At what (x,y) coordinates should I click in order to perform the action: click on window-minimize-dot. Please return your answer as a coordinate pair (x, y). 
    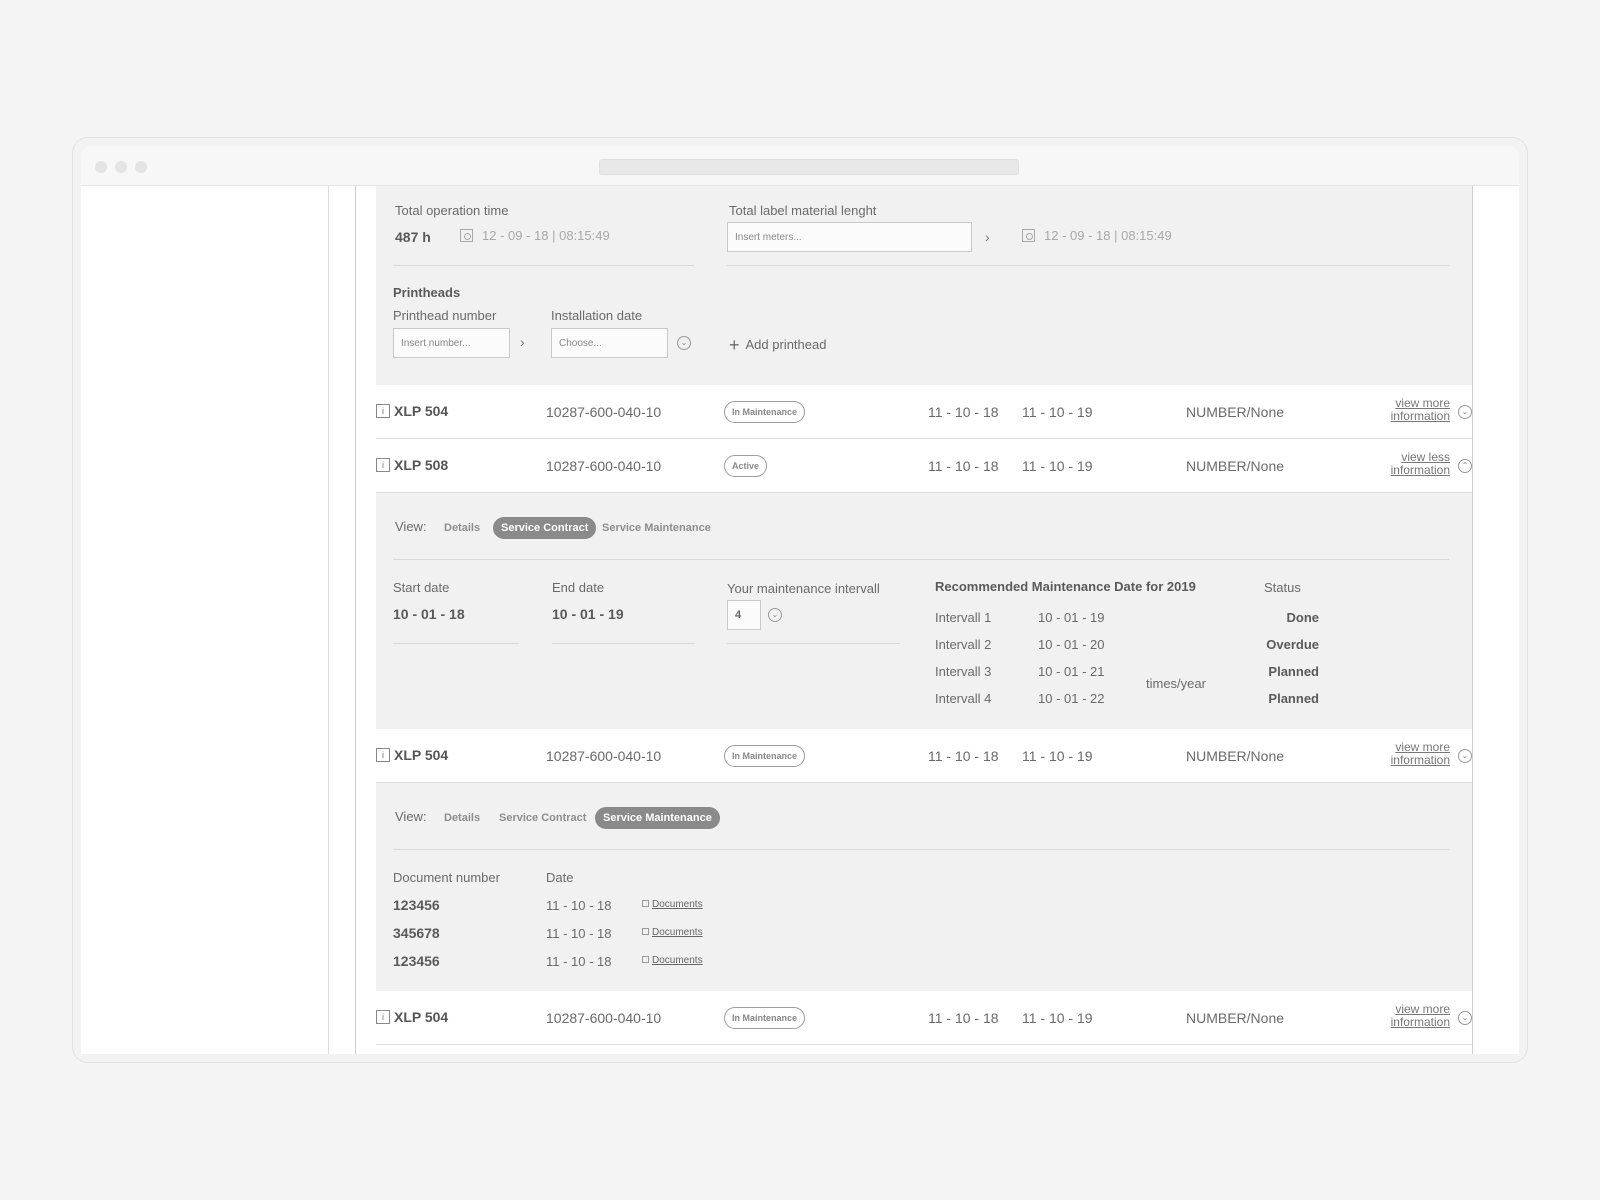
    Looking at the image, I should click on (121, 167).